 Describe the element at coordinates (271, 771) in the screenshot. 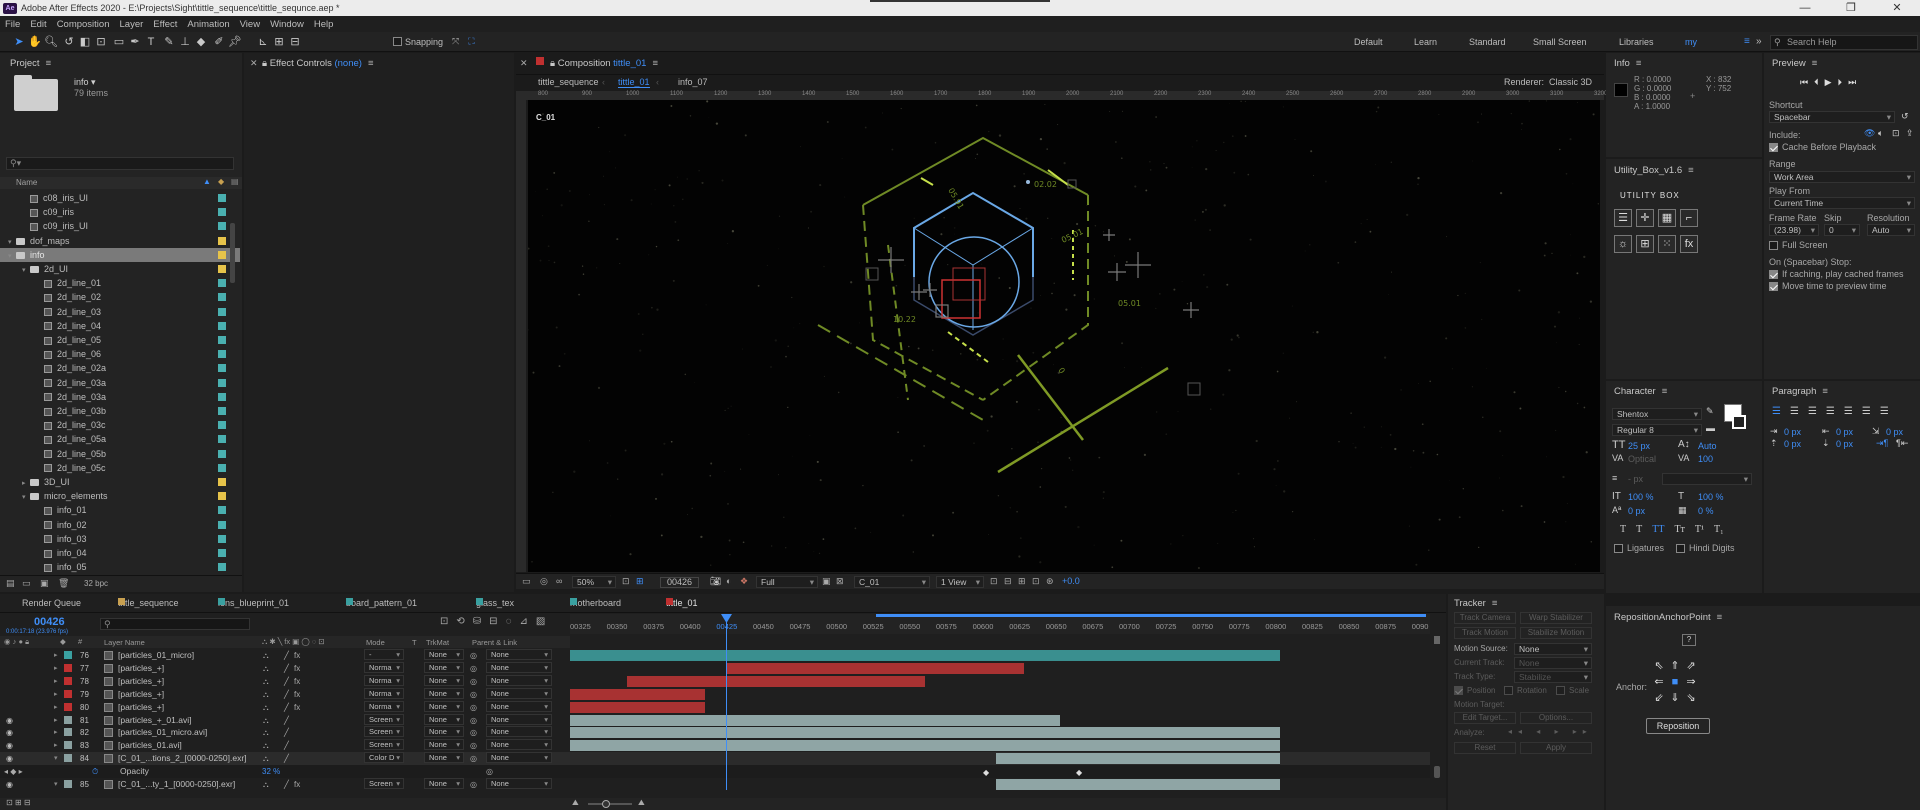

I see `opacity-value: 32 %` at that location.